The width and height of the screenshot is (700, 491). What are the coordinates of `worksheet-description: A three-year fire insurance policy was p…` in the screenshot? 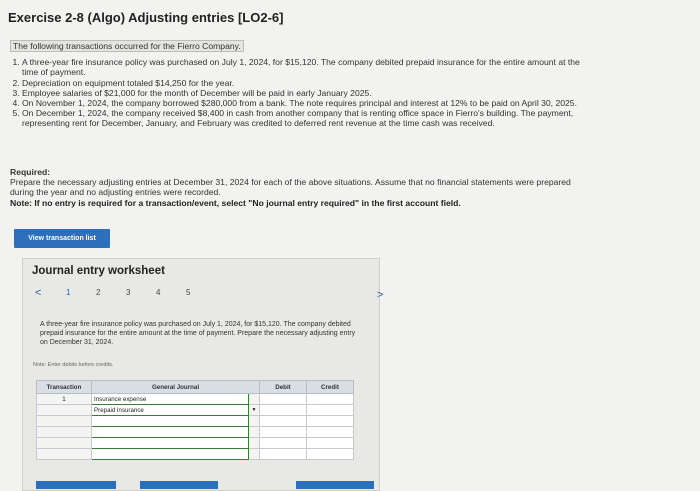 It's located at (198, 333).